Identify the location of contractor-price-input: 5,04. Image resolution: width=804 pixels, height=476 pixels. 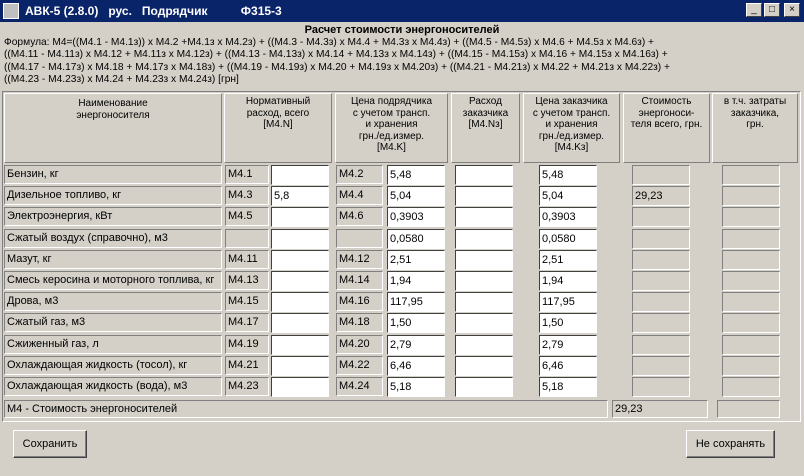
(416, 196).